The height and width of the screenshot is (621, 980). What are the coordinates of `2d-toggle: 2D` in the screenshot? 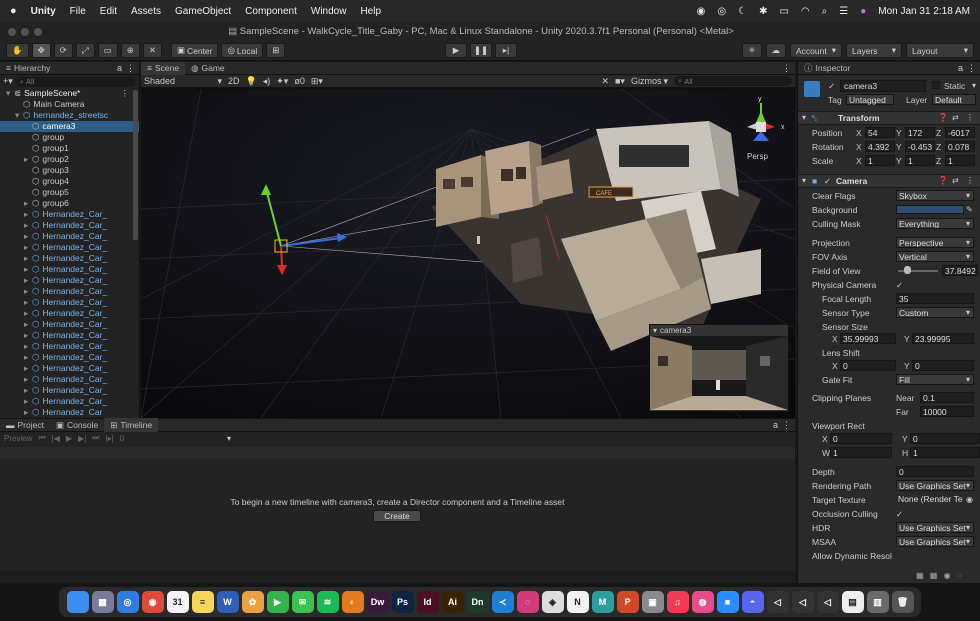 It's located at (234, 81).